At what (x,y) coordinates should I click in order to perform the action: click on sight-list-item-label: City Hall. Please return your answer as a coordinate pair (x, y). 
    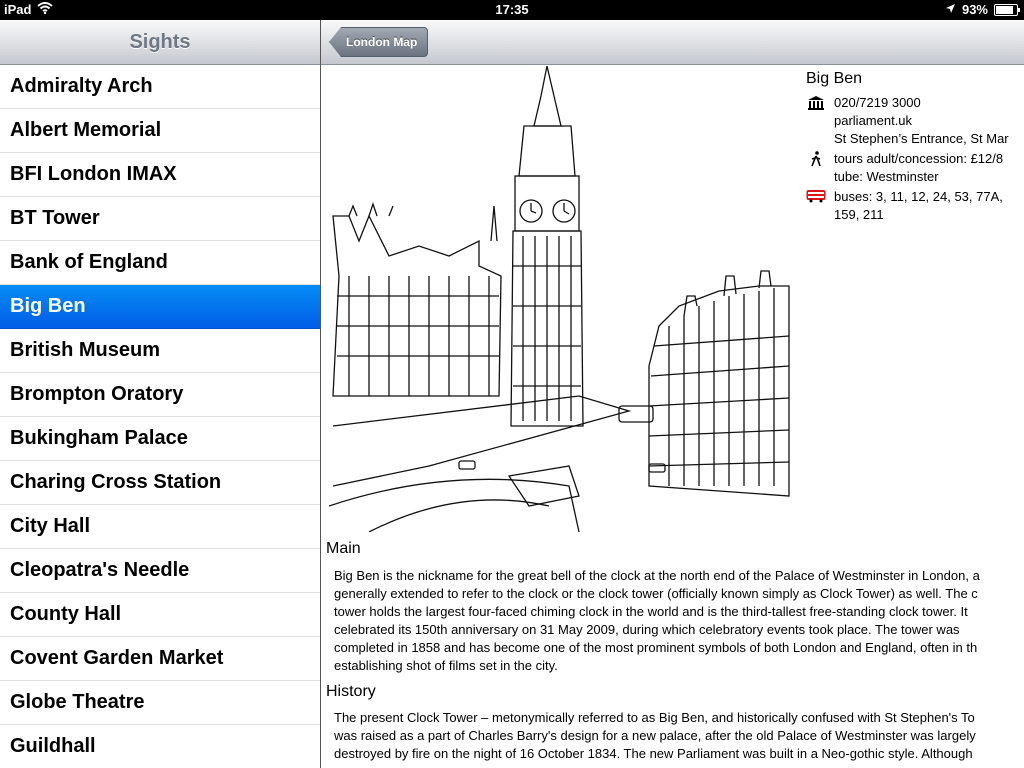
    Looking at the image, I should click on (50, 526).